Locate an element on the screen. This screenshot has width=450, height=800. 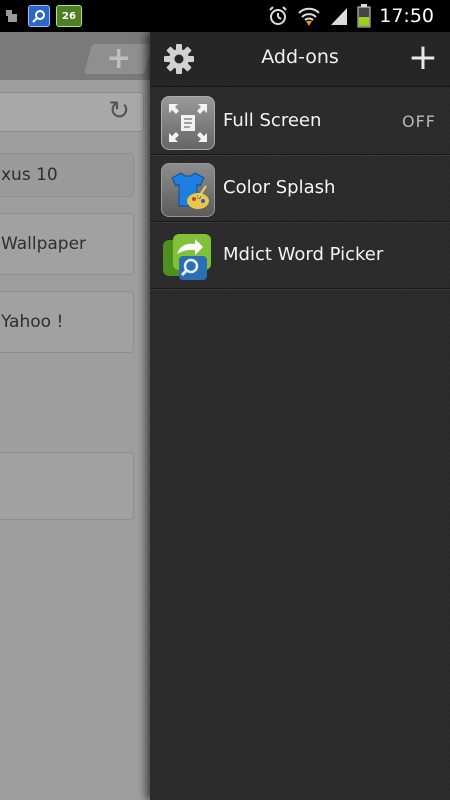
addons-header: Add-ons + is located at coordinates (300, 59).